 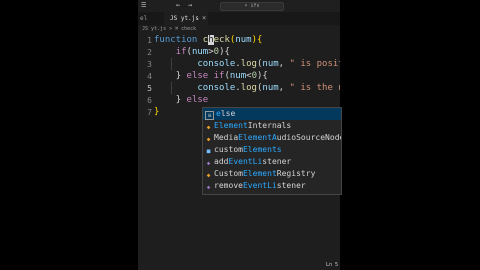 What do you see at coordinates (226, 113) in the screenshot?
I see `suggestion-label: else` at bounding box center [226, 113].